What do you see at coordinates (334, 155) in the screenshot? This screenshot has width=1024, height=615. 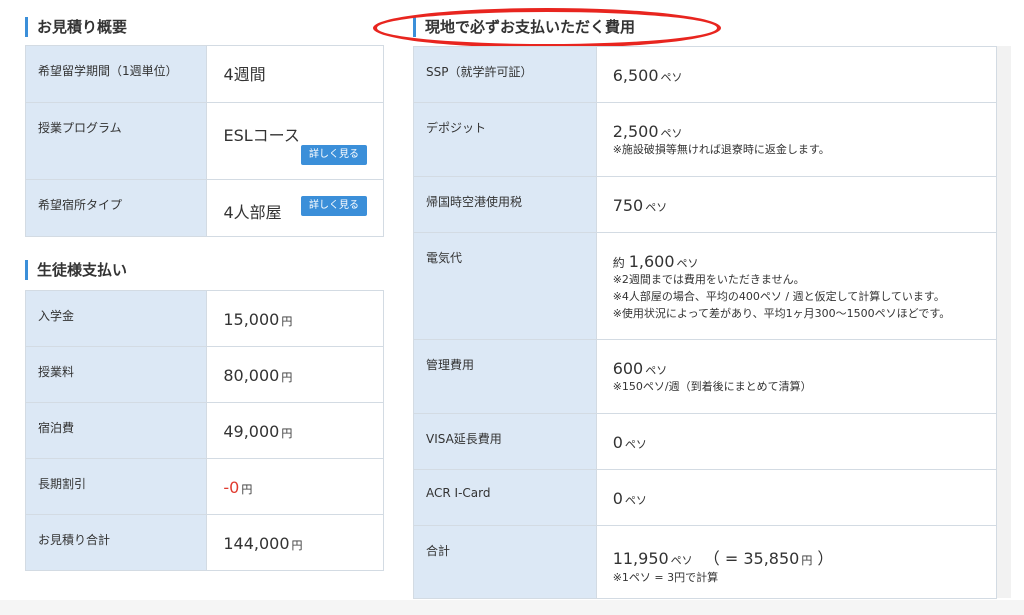 I see `program-detail-button: 詳しく見る` at bounding box center [334, 155].